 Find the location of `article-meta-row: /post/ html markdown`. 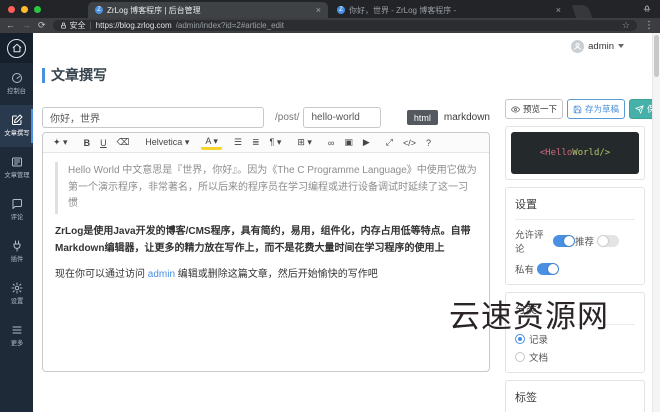

article-meta-row: /post/ html markdown is located at coordinates (266, 117).